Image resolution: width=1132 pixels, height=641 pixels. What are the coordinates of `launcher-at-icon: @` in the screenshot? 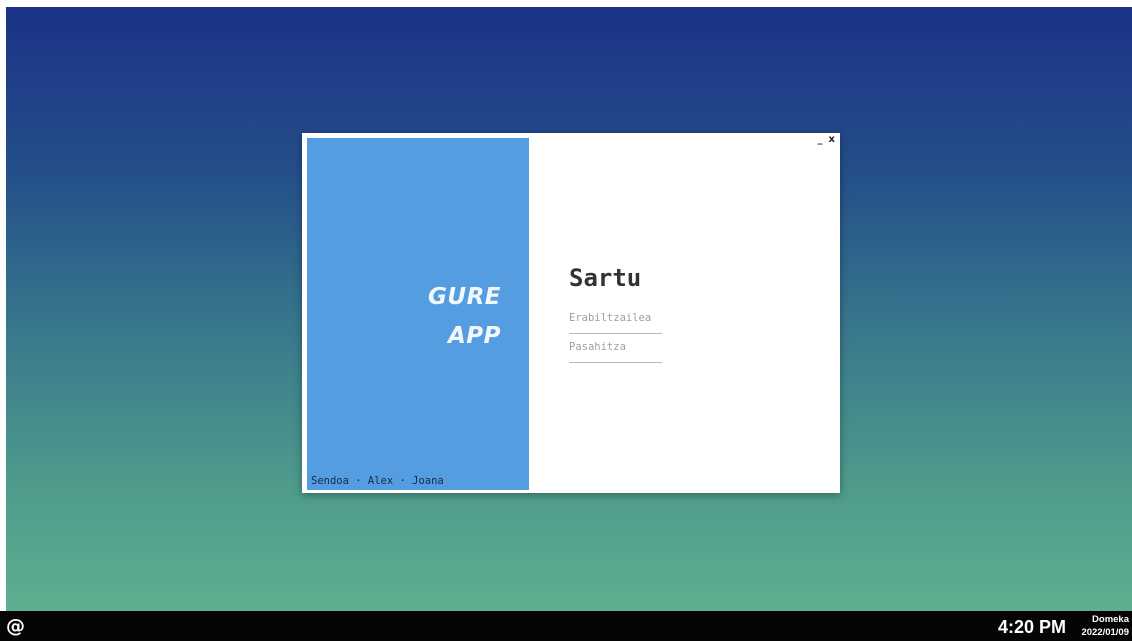 It's located at (15, 626).